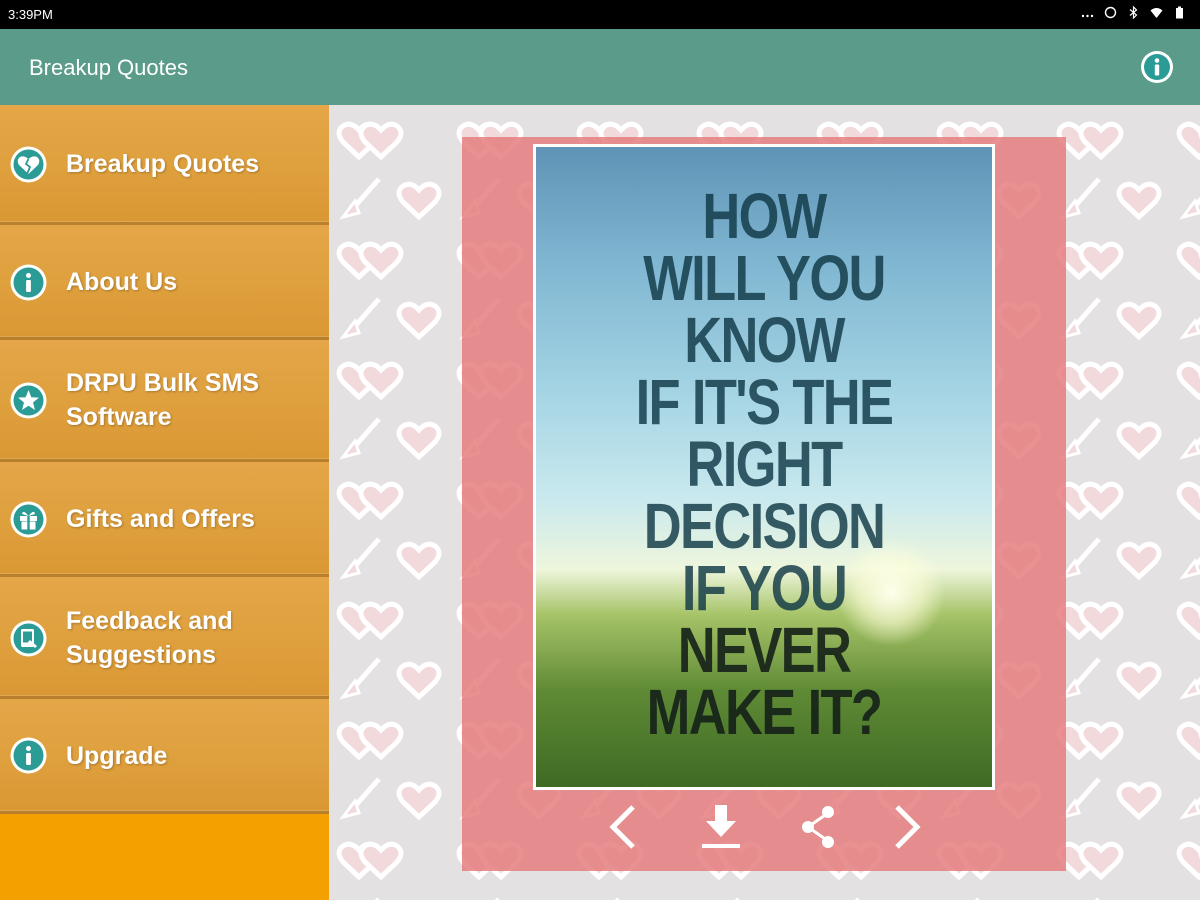  I want to click on menu-item-label: Gifts and Offers, so click(160, 519).